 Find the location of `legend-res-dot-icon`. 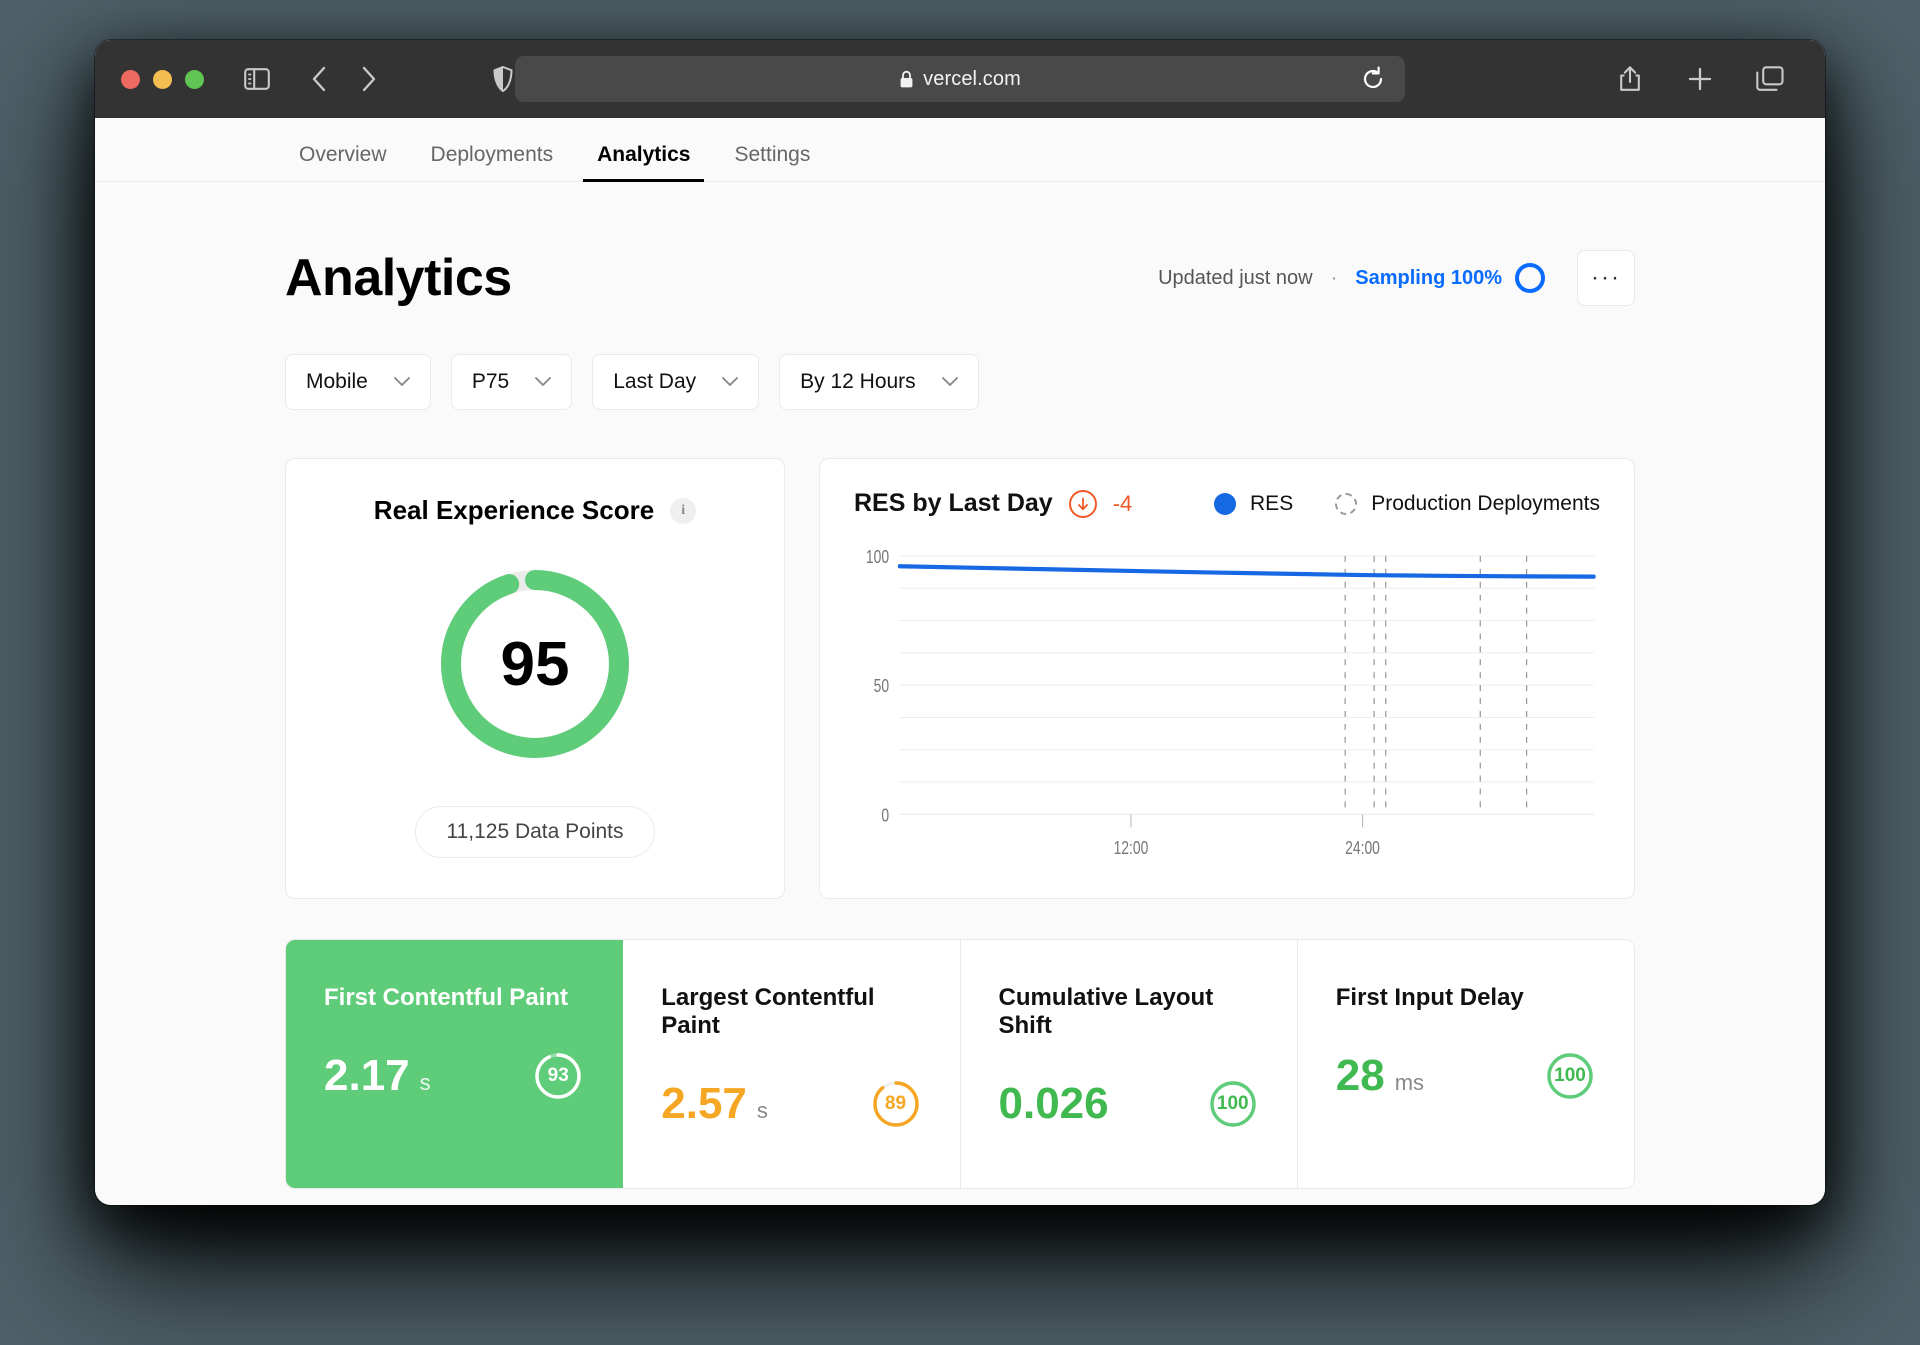

legend-res-dot-icon is located at coordinates (1225, 503).